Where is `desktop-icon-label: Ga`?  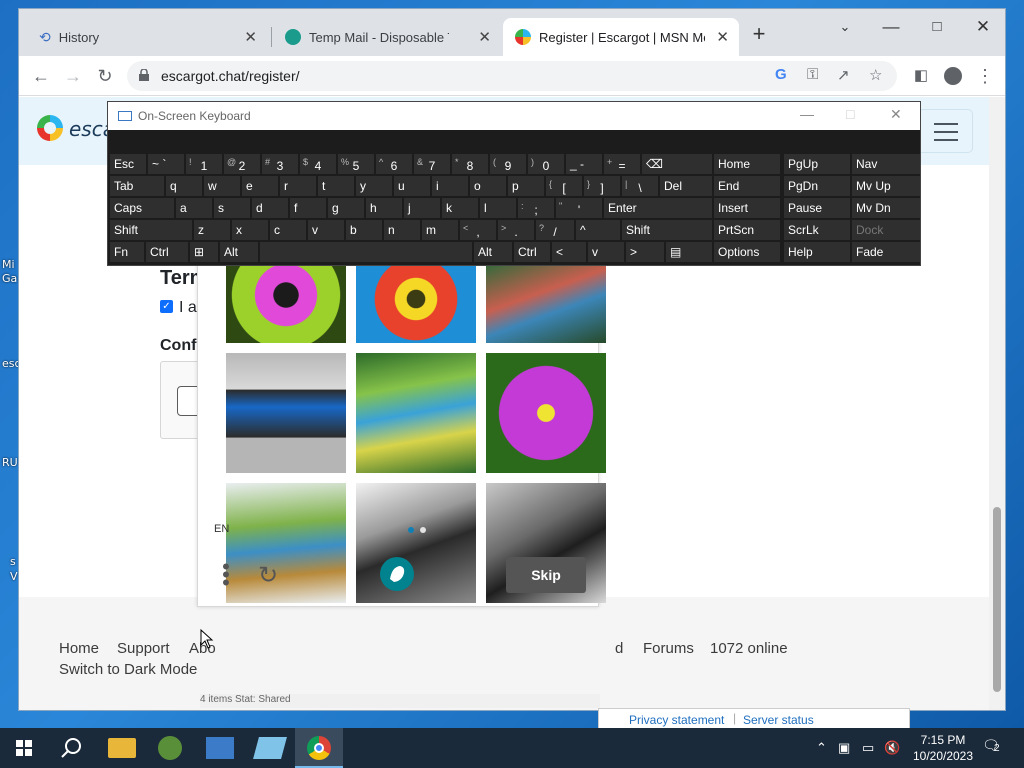
desktop-icon-label: Ga is located at coordinates (9, 278).